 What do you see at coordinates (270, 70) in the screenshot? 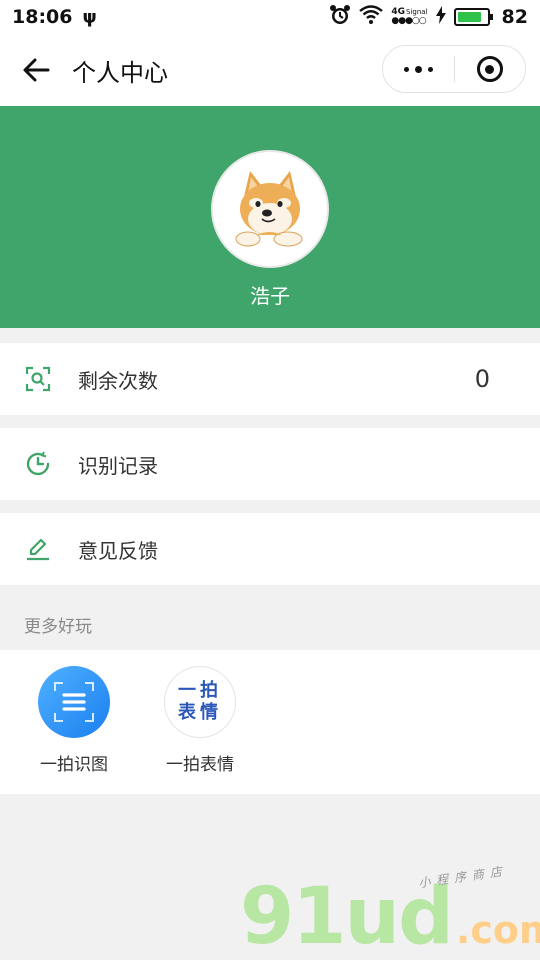
I see `nav-bar: 个人中心` at bounding box center [270, 70].